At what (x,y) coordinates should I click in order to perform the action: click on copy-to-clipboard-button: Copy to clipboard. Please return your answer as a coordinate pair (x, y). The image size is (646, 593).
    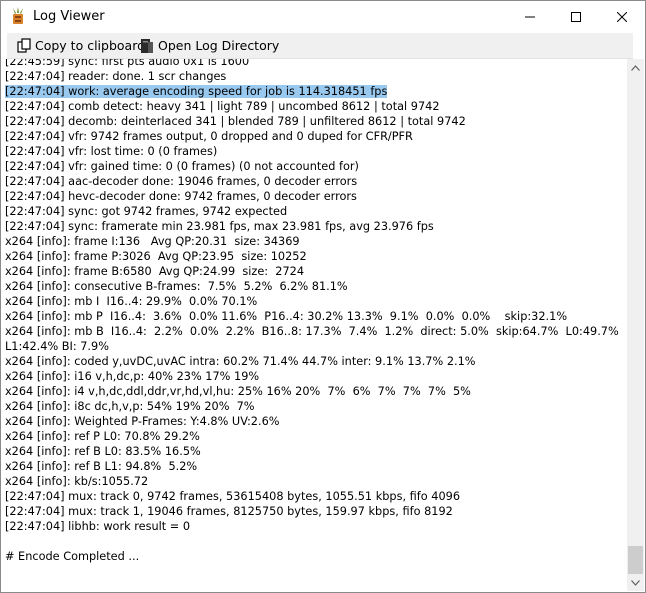
    Looking at the image, I should click on (81, 45).